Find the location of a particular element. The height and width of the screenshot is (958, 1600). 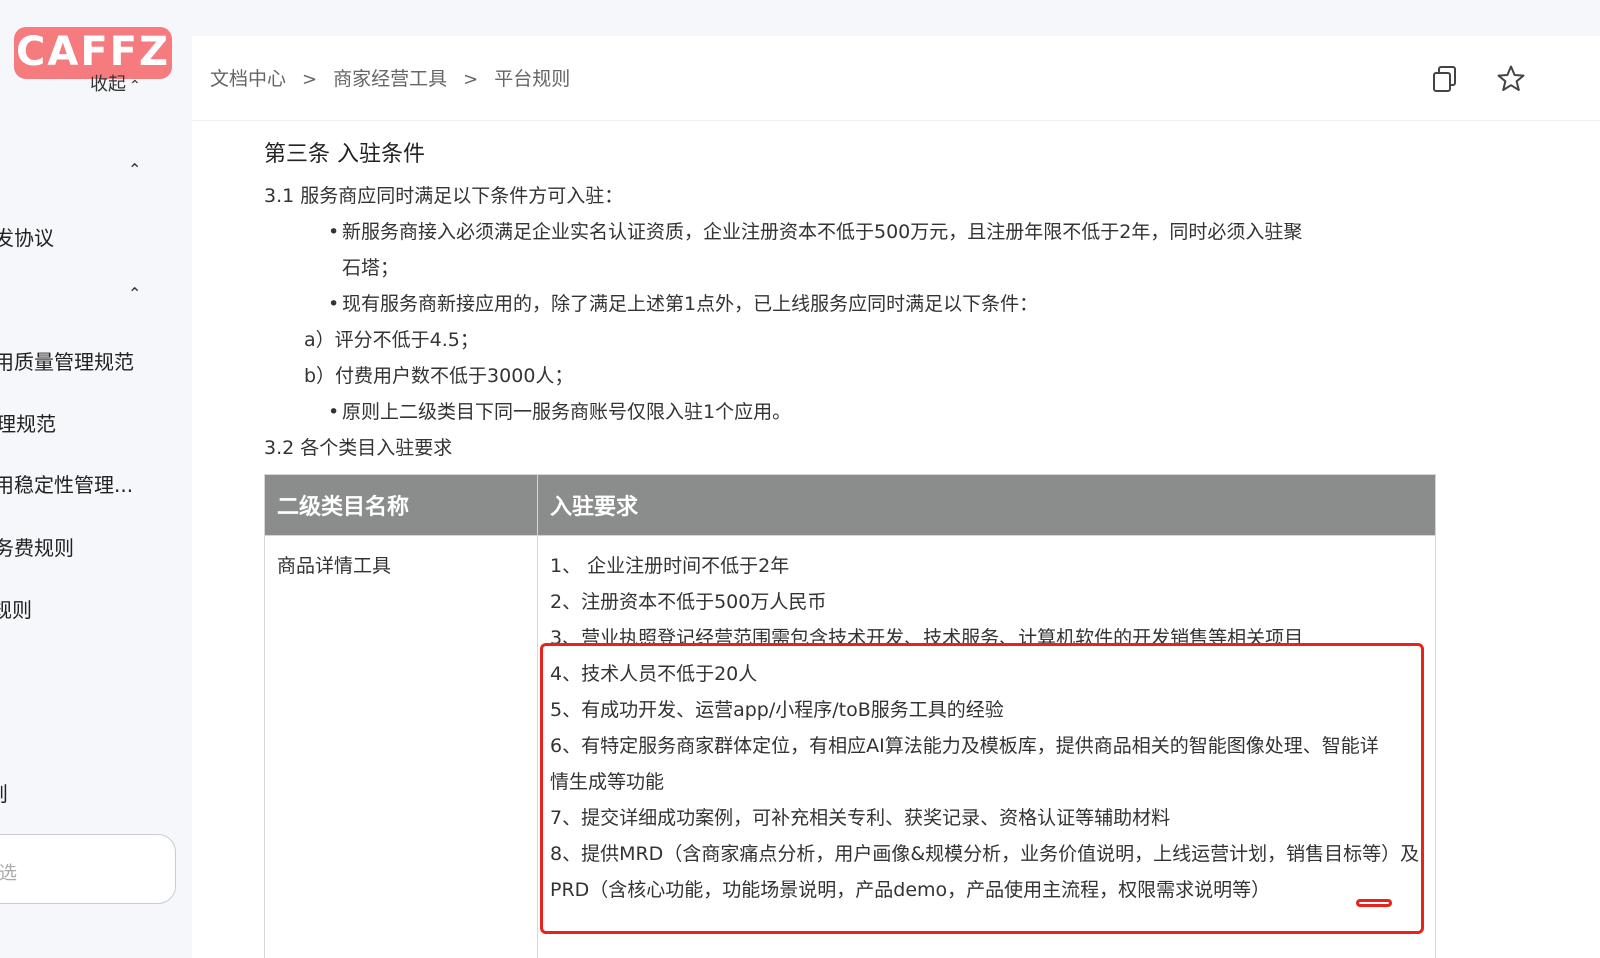

top-strip is located at coordinates (800, 18).